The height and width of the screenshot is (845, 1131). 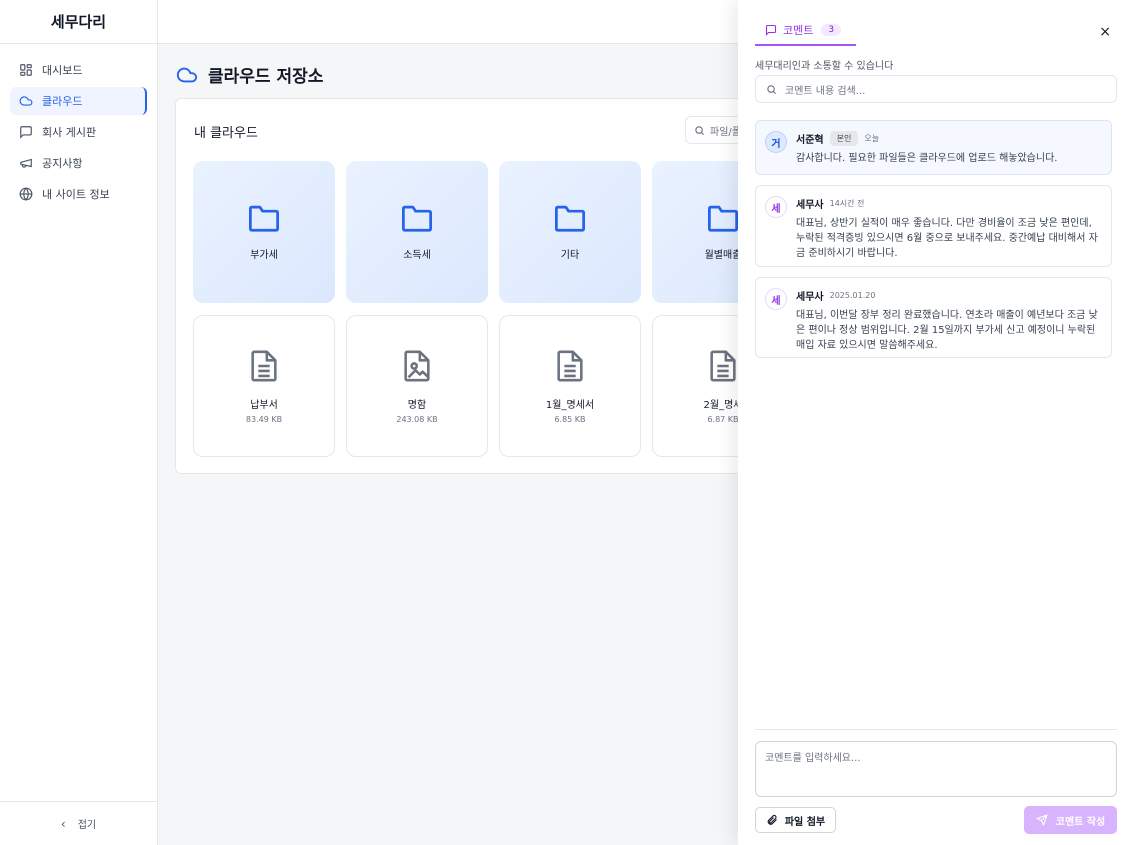 I want to click on globe-icon, so click(x=26, y=194).